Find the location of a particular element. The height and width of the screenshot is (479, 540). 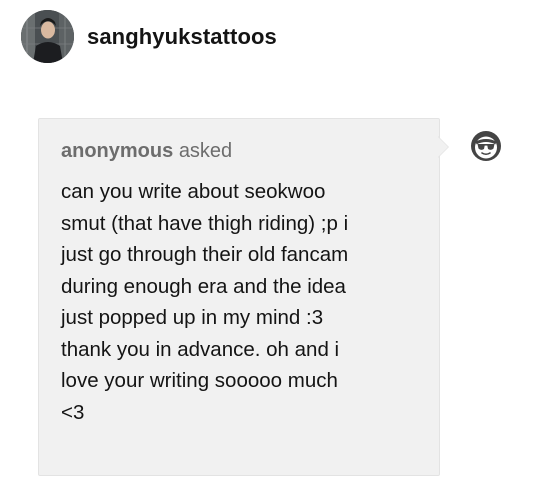

question-line: thank you in advance. oh and i is located at coordinates (200, 349).